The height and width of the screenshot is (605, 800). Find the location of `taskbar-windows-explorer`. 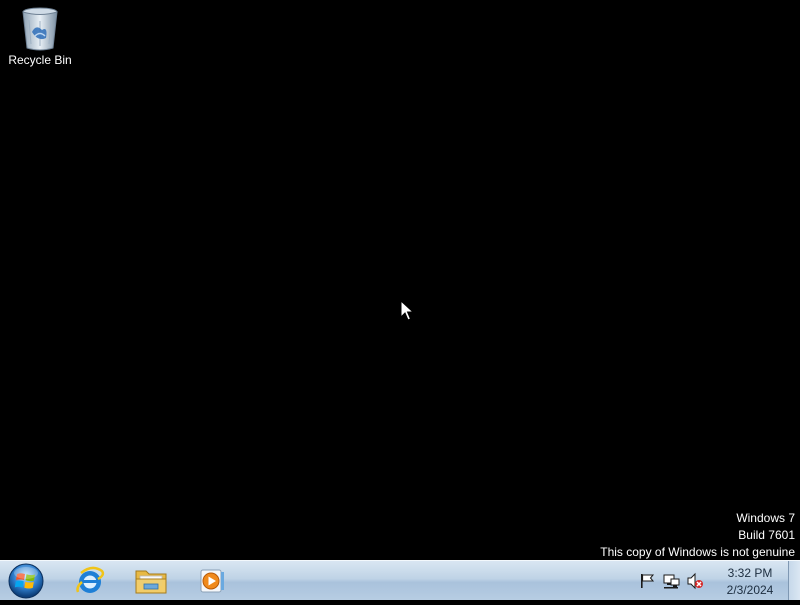

taskbar-windows-explorer is located at coordinates (151, 581).